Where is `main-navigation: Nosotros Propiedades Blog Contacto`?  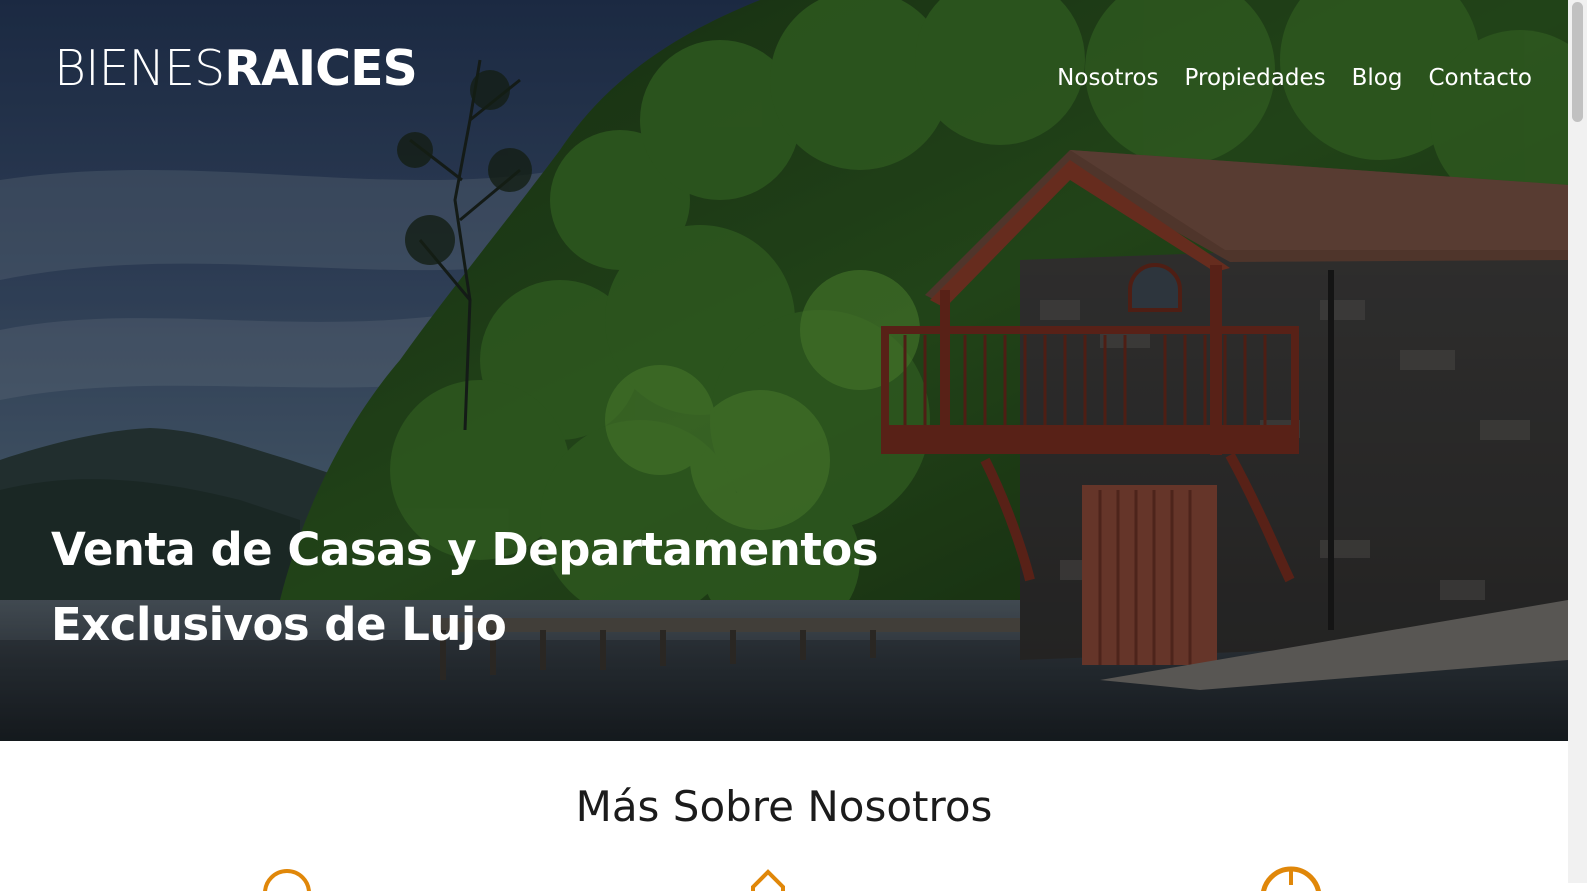 main-navigation: Nosotros Propiedades Blog Contacto is located at coordinates (1294, 78).